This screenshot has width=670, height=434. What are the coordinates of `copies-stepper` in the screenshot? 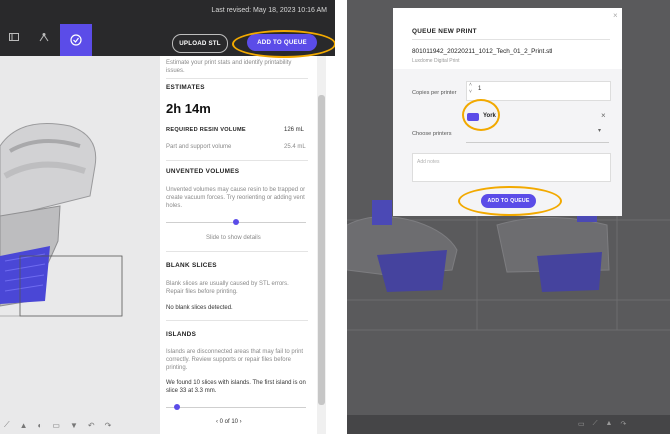 It's located at (538, 91).